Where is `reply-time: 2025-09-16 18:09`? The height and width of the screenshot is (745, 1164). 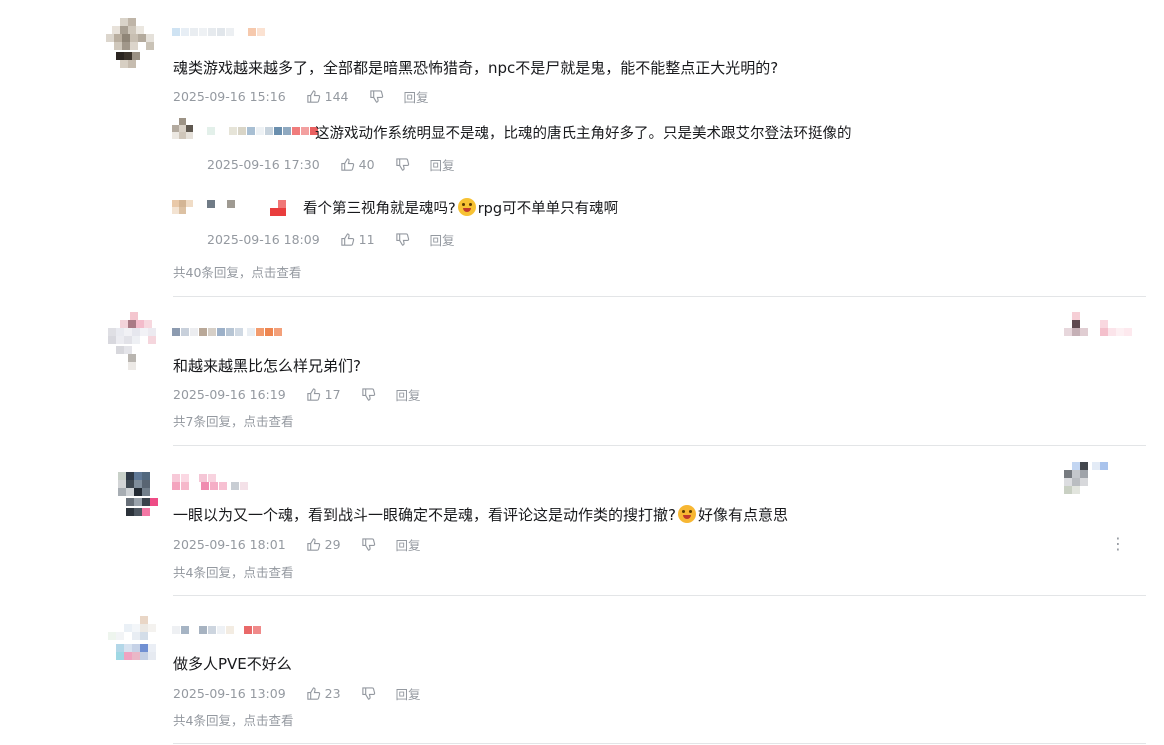
reply-time: 2025-09-16 18:09 is located at coordinates (263, 239).